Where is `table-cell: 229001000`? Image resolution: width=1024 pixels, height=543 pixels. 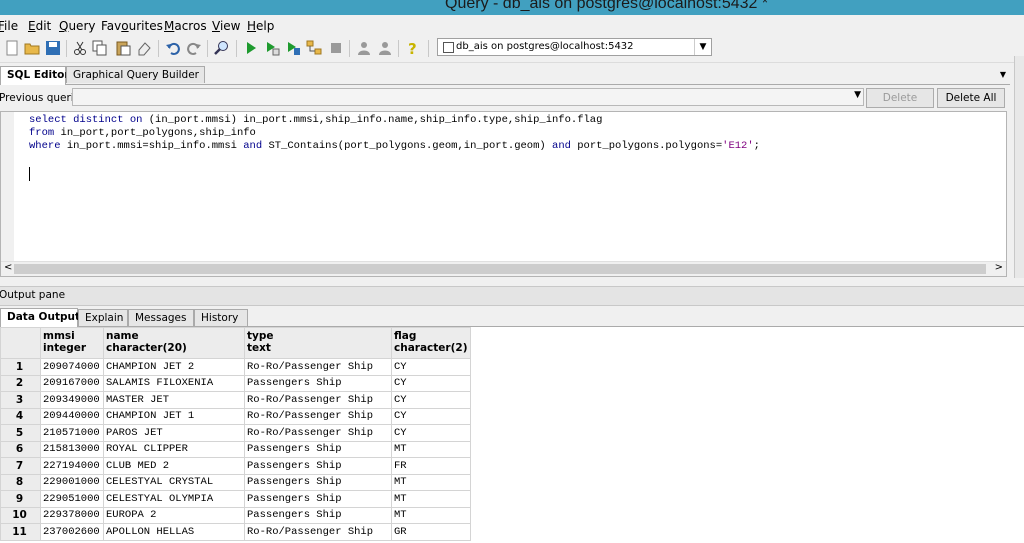
table-cell: 229001000 is located at coordinates (72, 482).